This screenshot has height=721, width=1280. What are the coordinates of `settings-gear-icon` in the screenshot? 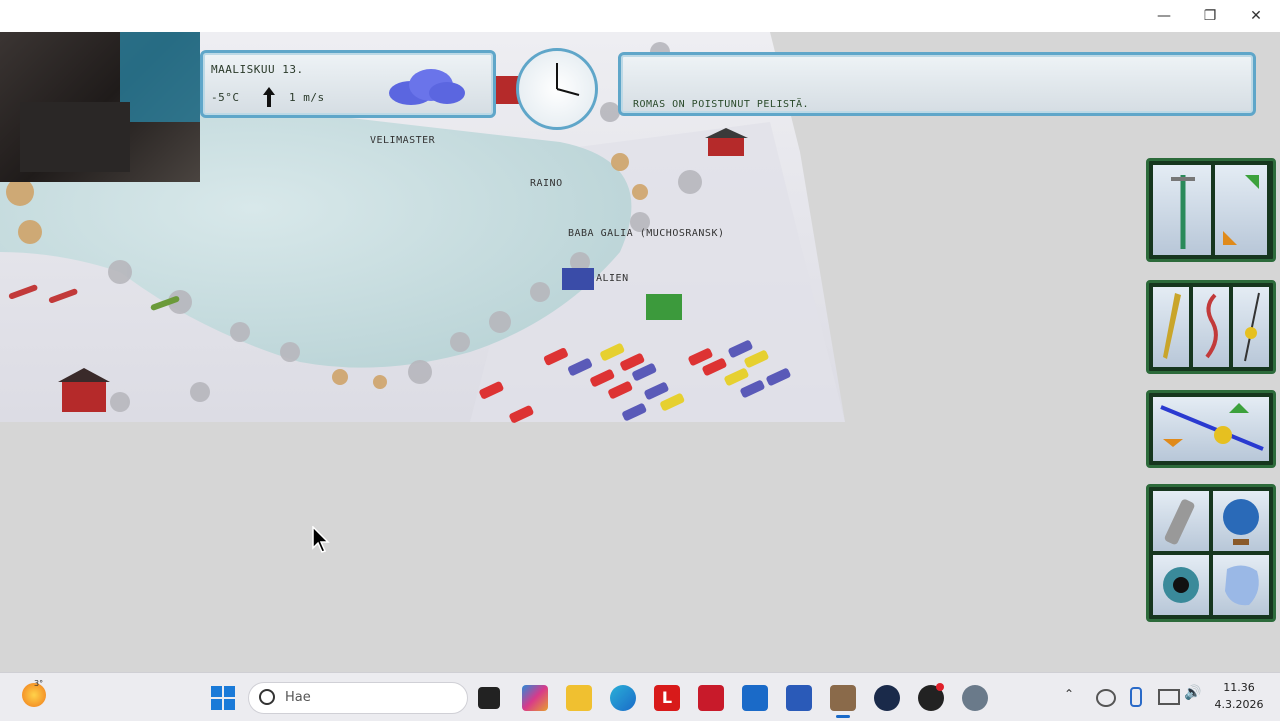 It's located at (975, 698).